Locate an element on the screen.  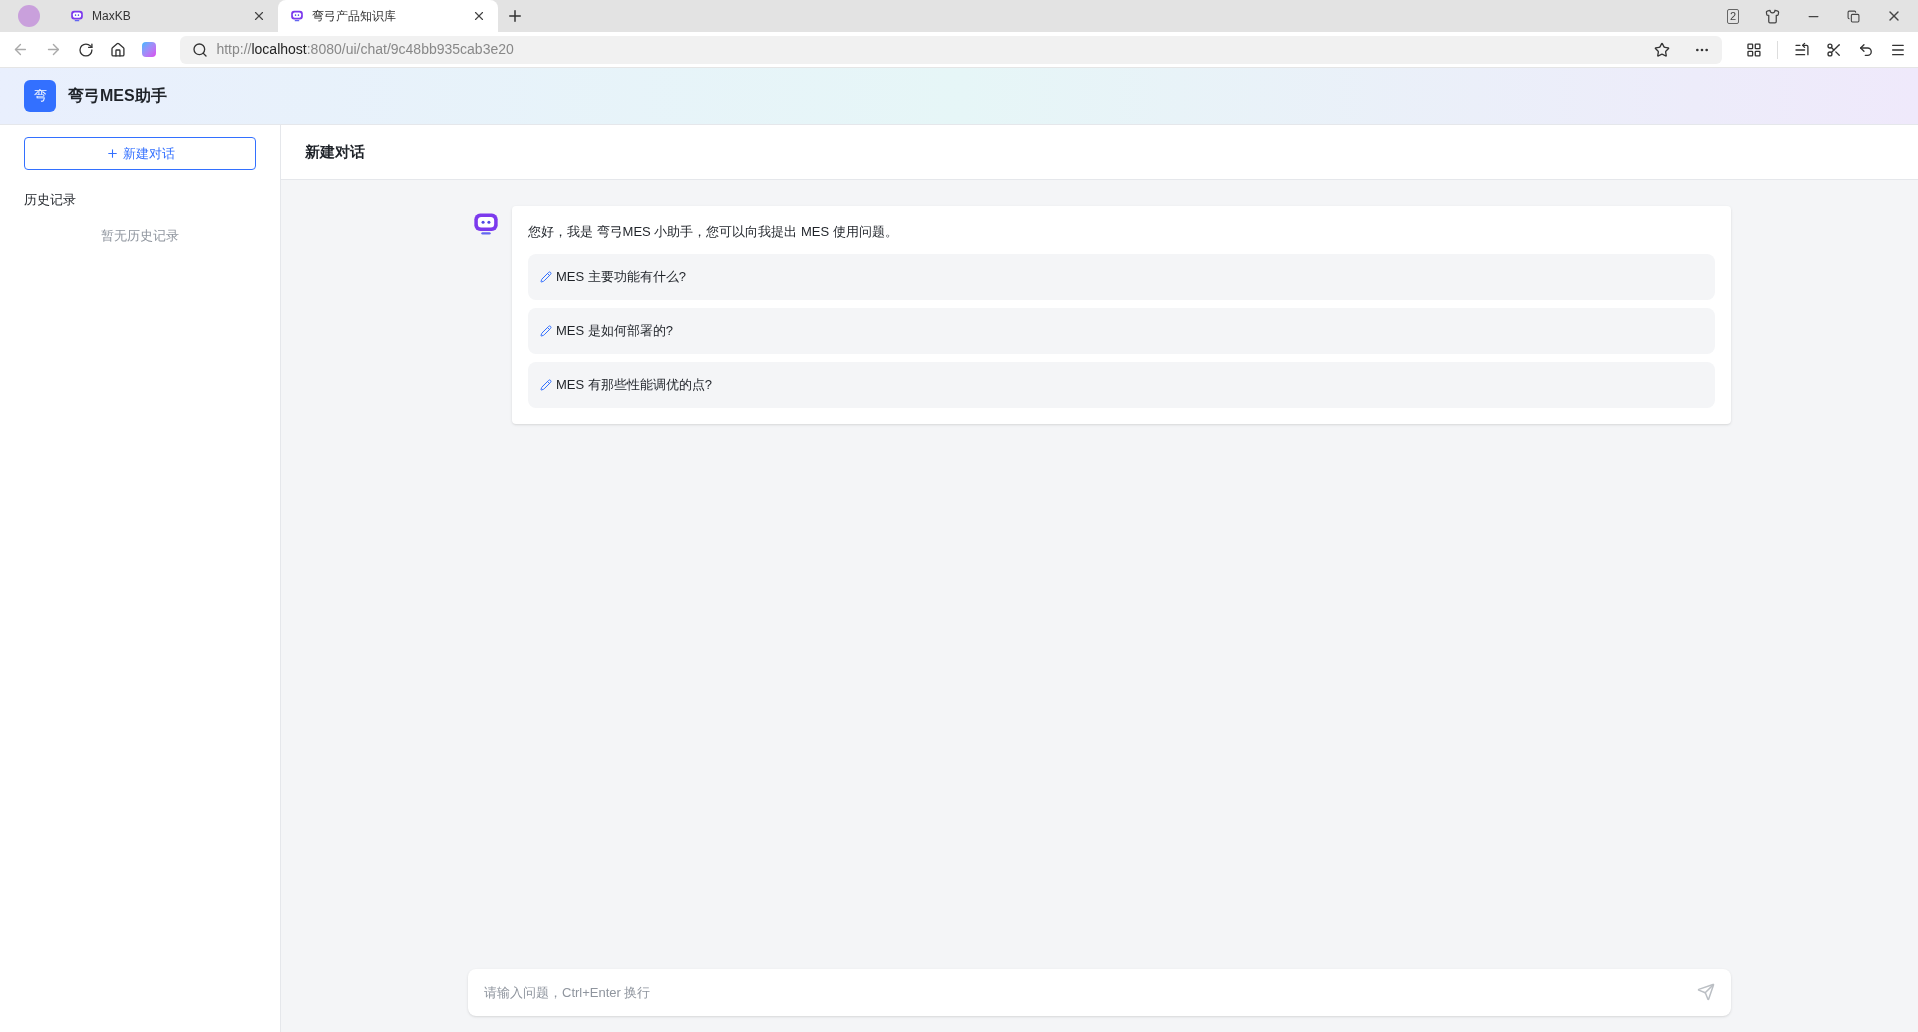
suggested-question: MES 是如何部署的? is located at coordinates (1121, 330).